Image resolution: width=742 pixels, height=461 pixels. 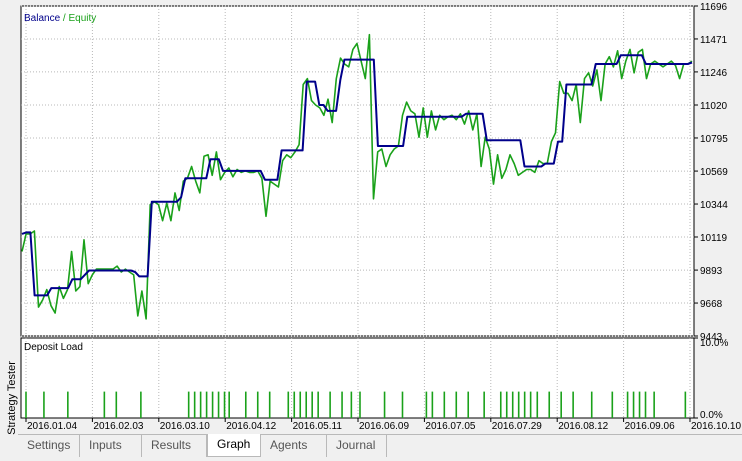 I want to click on tab-results: Results, so click(x=174, y=446).